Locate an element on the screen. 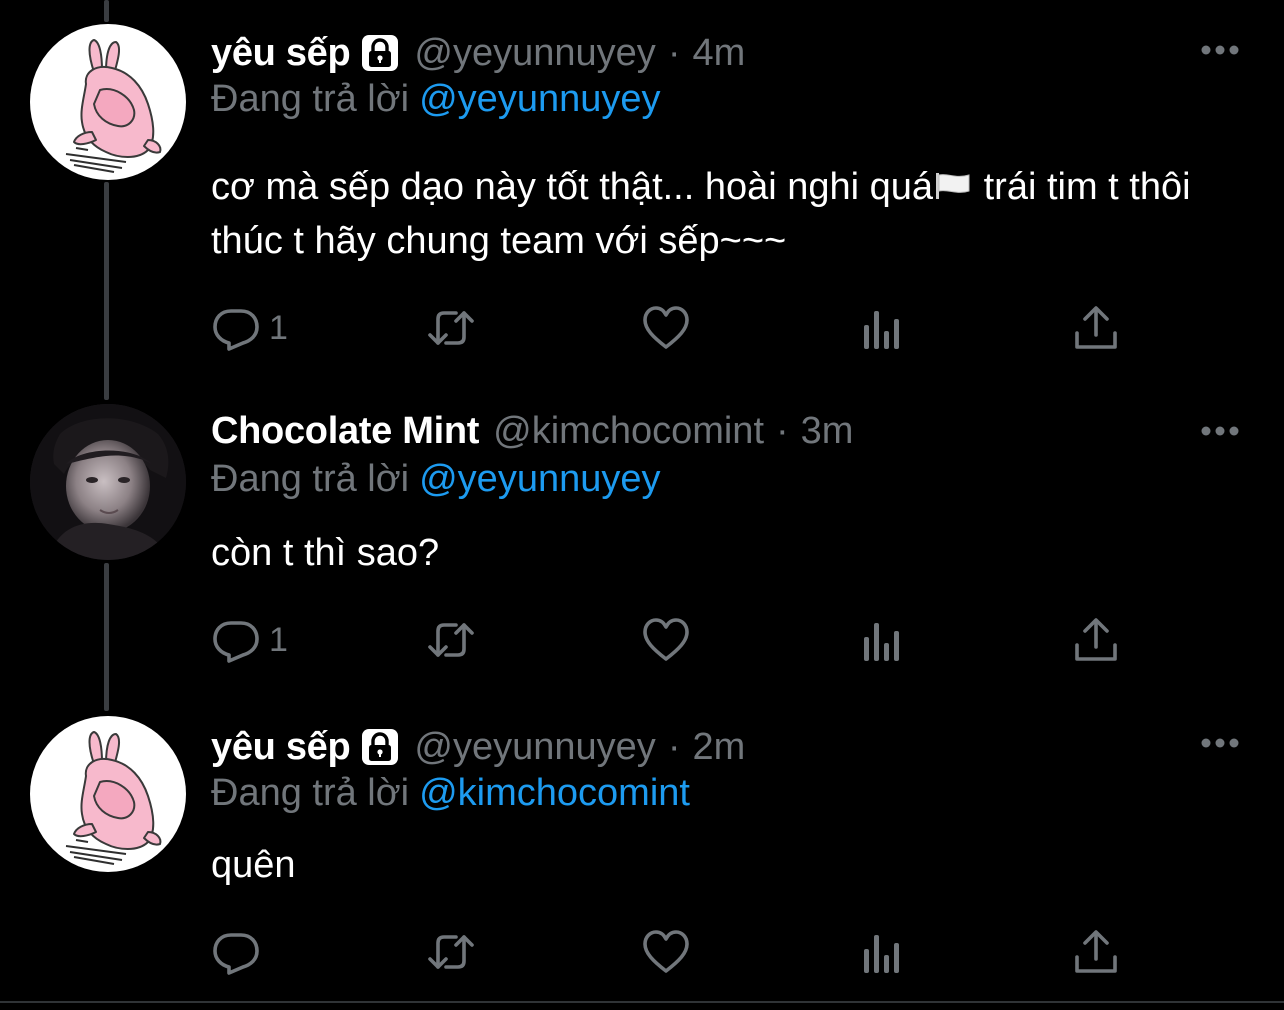 This screenshot has height=1010, width=1284. tweet-header: yêu sếp @yeyunnuyey · 4m is located at coordinates (478, 53).